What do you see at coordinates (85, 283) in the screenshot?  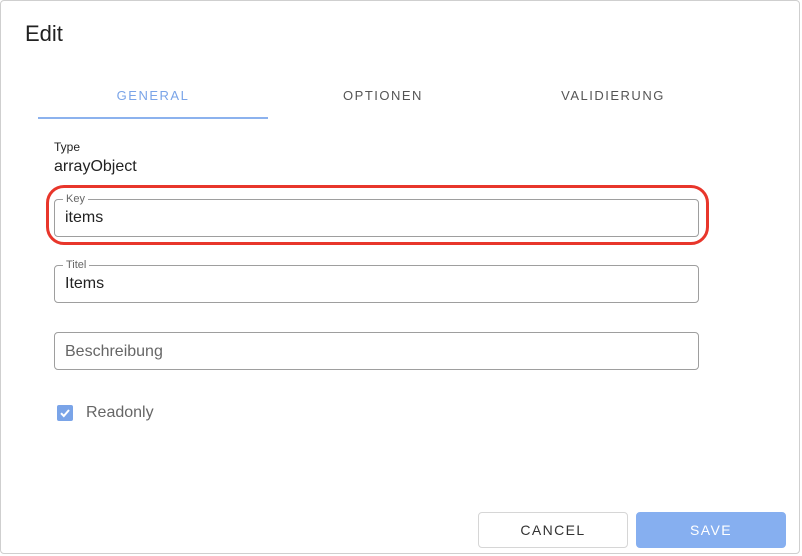 I see `titel-field-value: Items` at bounding box center [85, 283].